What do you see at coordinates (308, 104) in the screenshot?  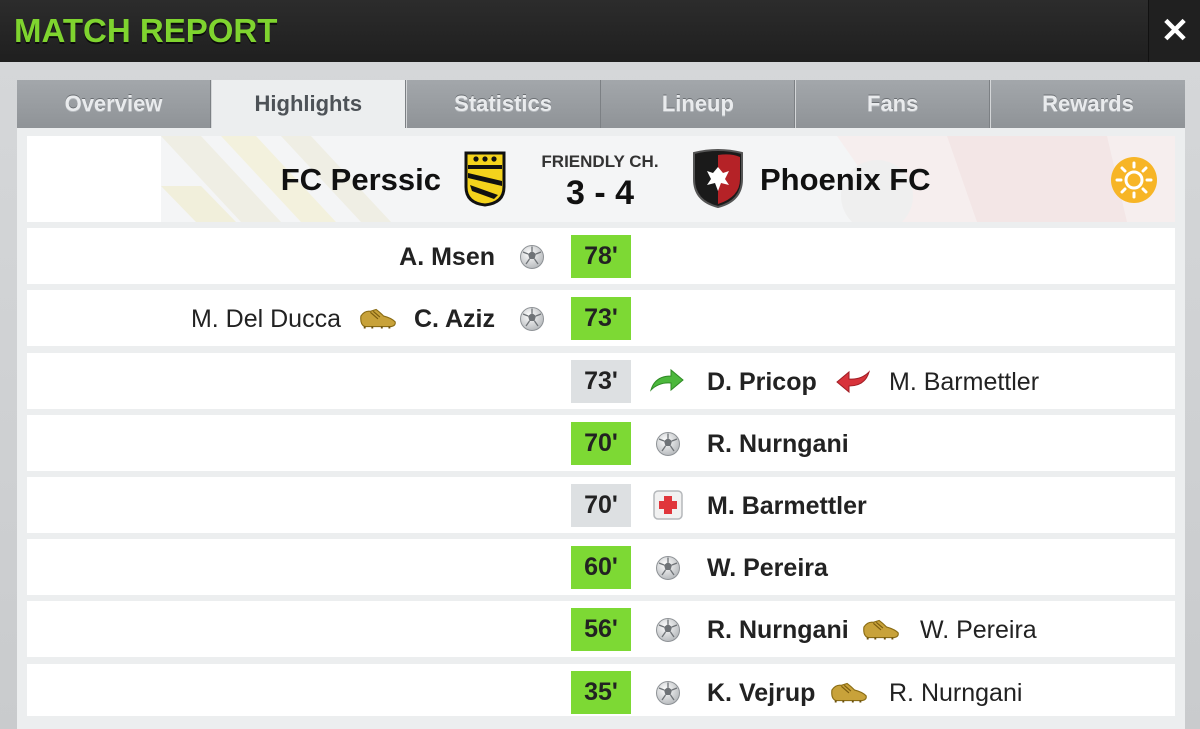 I see `tab-highlights: Highlights` at bounding box center [308, 104].